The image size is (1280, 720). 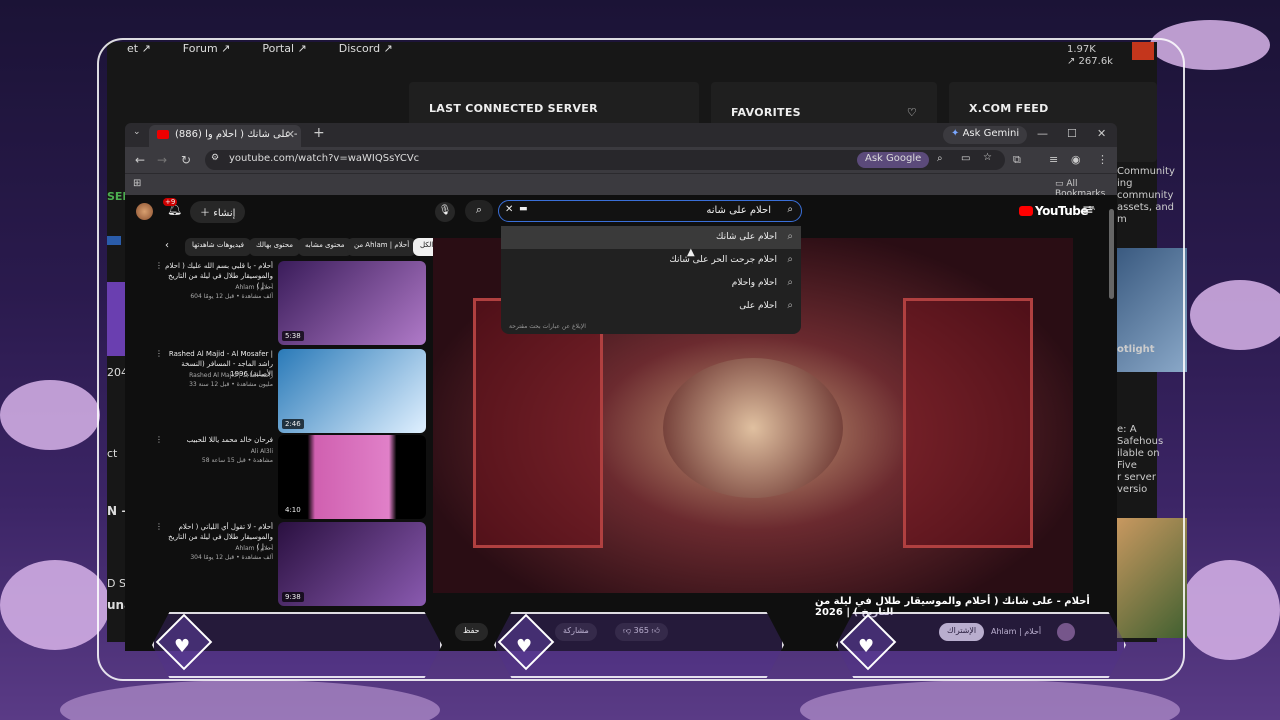 What do you see at coordinates (352, 391) in the screenshot?
I see `reco-thumbnail: 2:46` at bounding box center [352, 391].